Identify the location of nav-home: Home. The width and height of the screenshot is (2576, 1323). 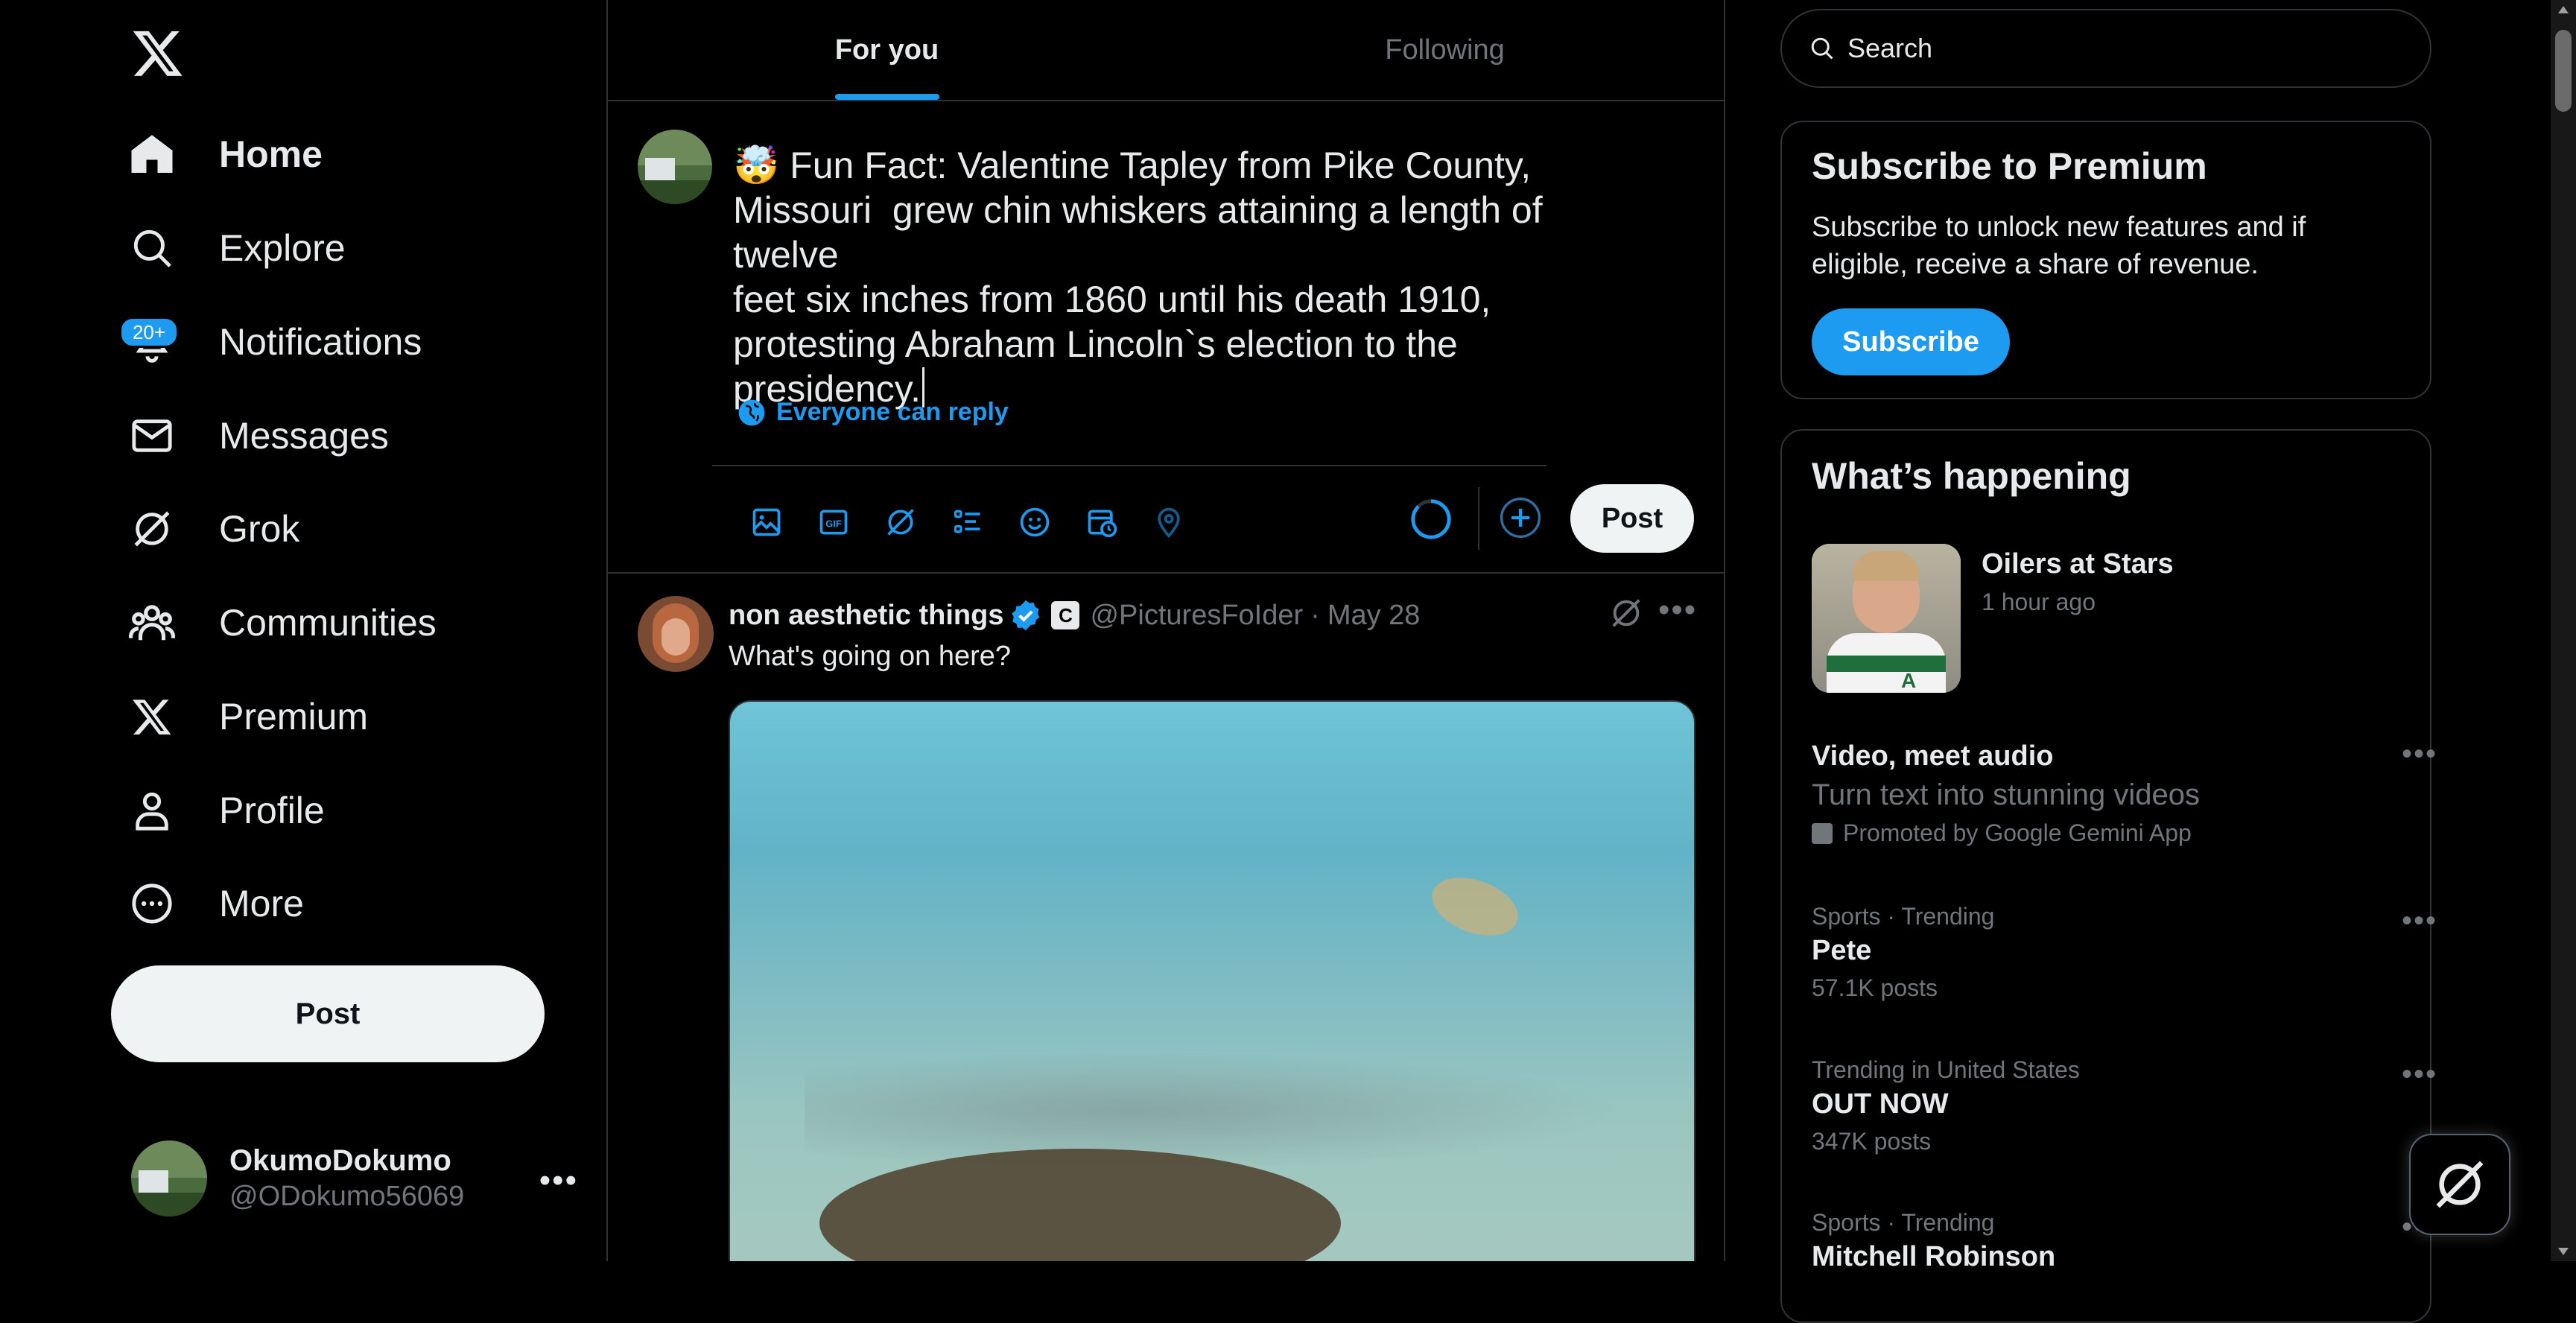
(337, 154).